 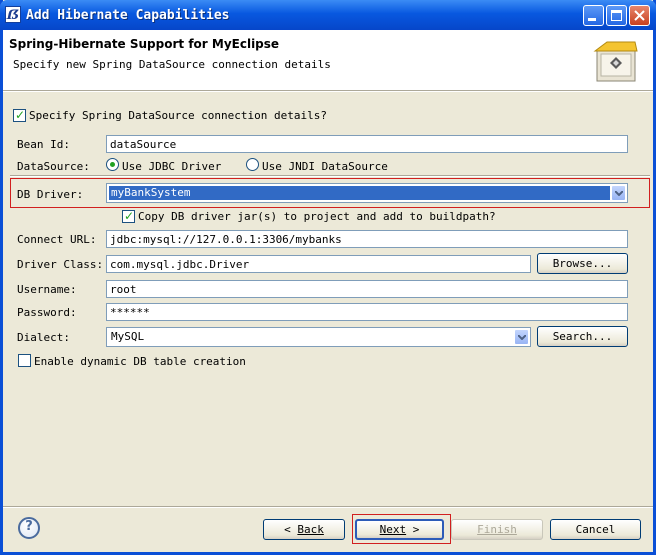 I want to click on back-label: Back, so click(x=310, y=529).